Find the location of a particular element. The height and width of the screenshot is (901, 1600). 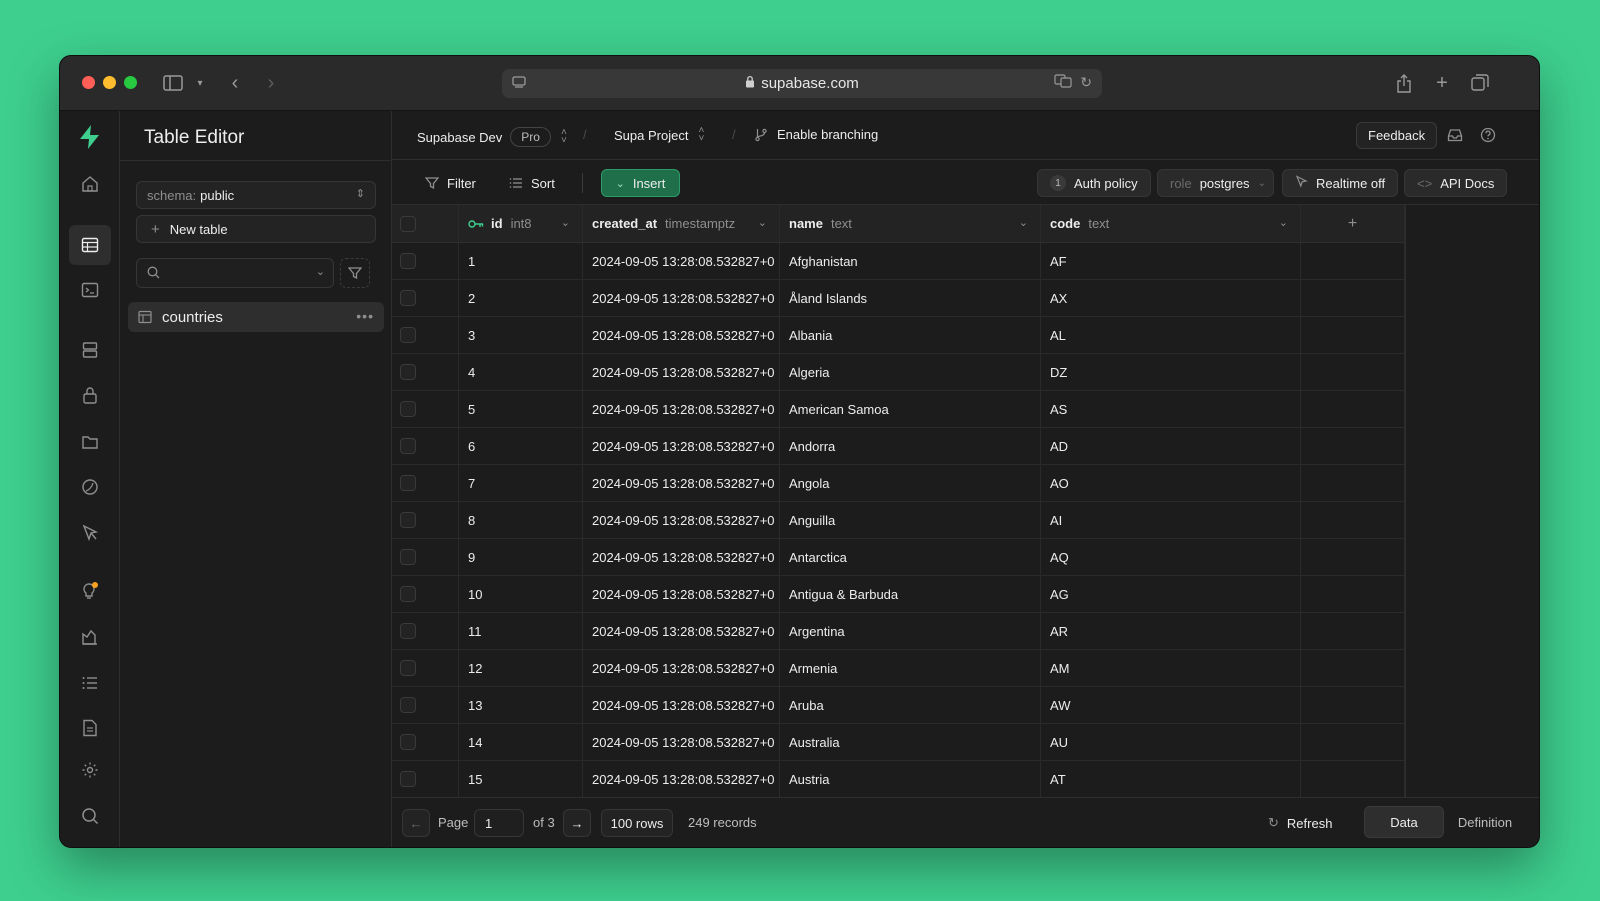

table-row: 12 2024-09-05 13:28:08.532827+0 Armenia AM is located at coordinates (898, 668).